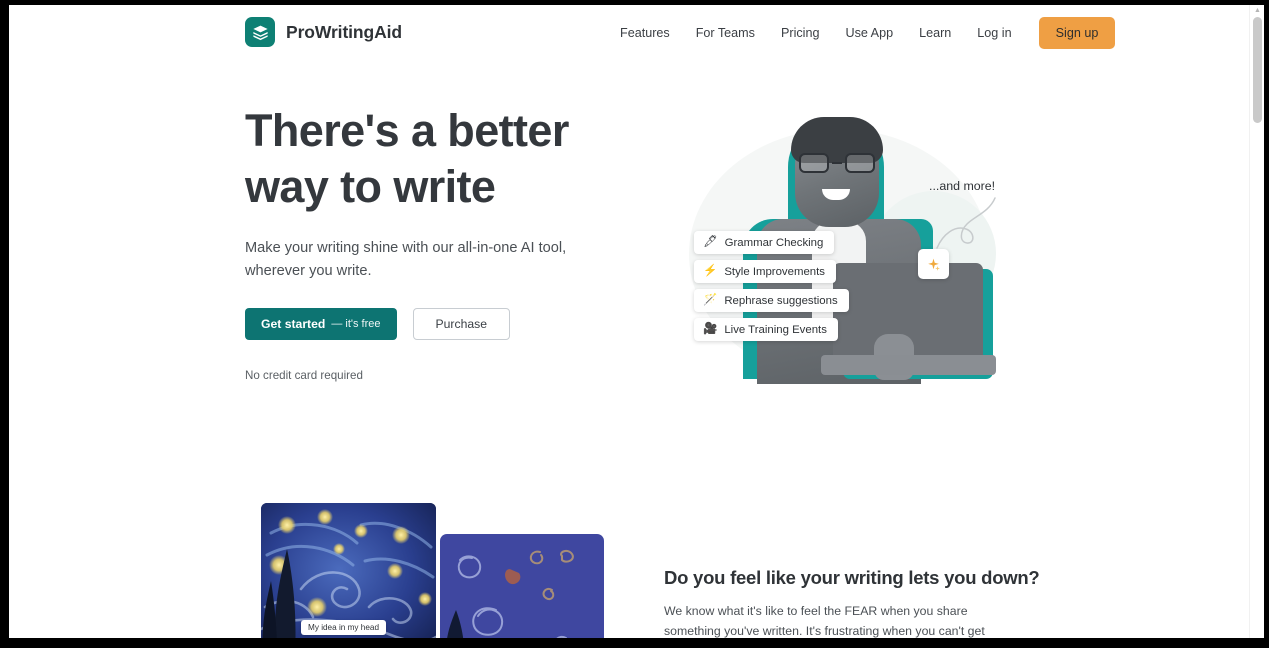  I want to click on feature-chip-live-training-events: 🎥 Live Training Events, so click(766, 329).